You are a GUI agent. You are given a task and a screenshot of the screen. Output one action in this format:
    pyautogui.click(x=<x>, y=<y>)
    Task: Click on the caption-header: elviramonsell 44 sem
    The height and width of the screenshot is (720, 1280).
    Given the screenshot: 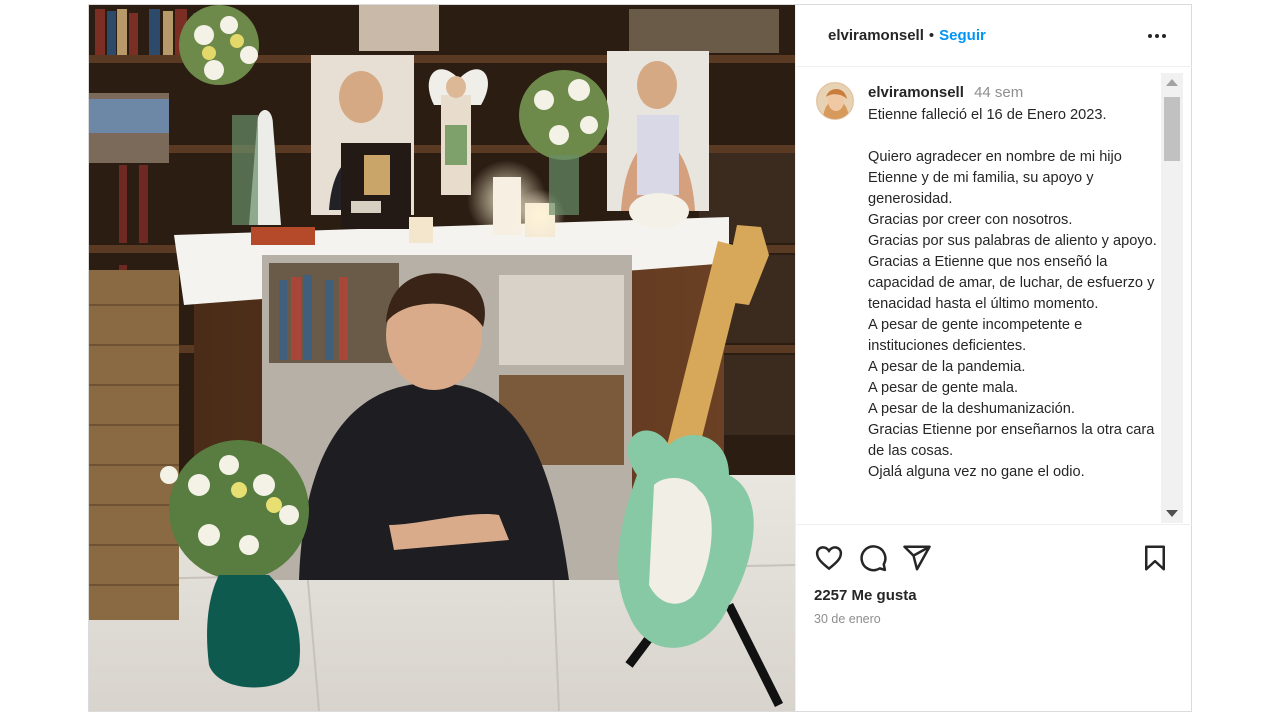 What is the action you would take?
    pyautogui.click(x=945, y=92)
    